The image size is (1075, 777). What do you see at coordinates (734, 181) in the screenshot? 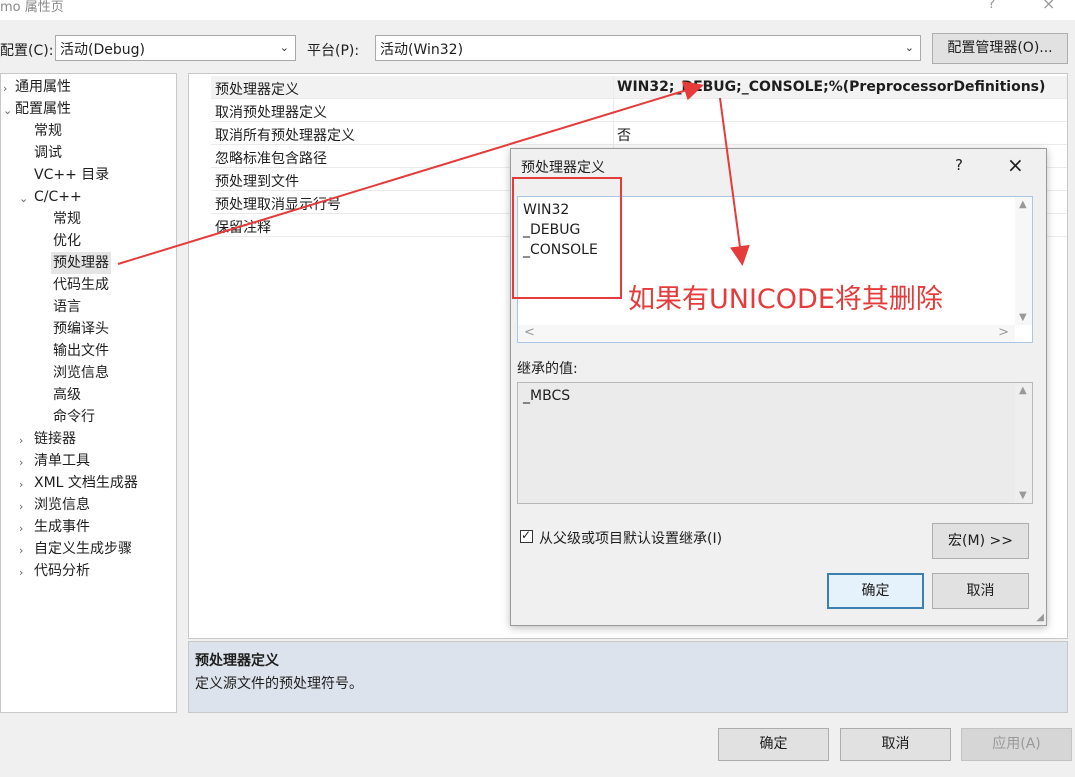
I see `annotation-arrow-to-text` at bounding box center [734, 181].